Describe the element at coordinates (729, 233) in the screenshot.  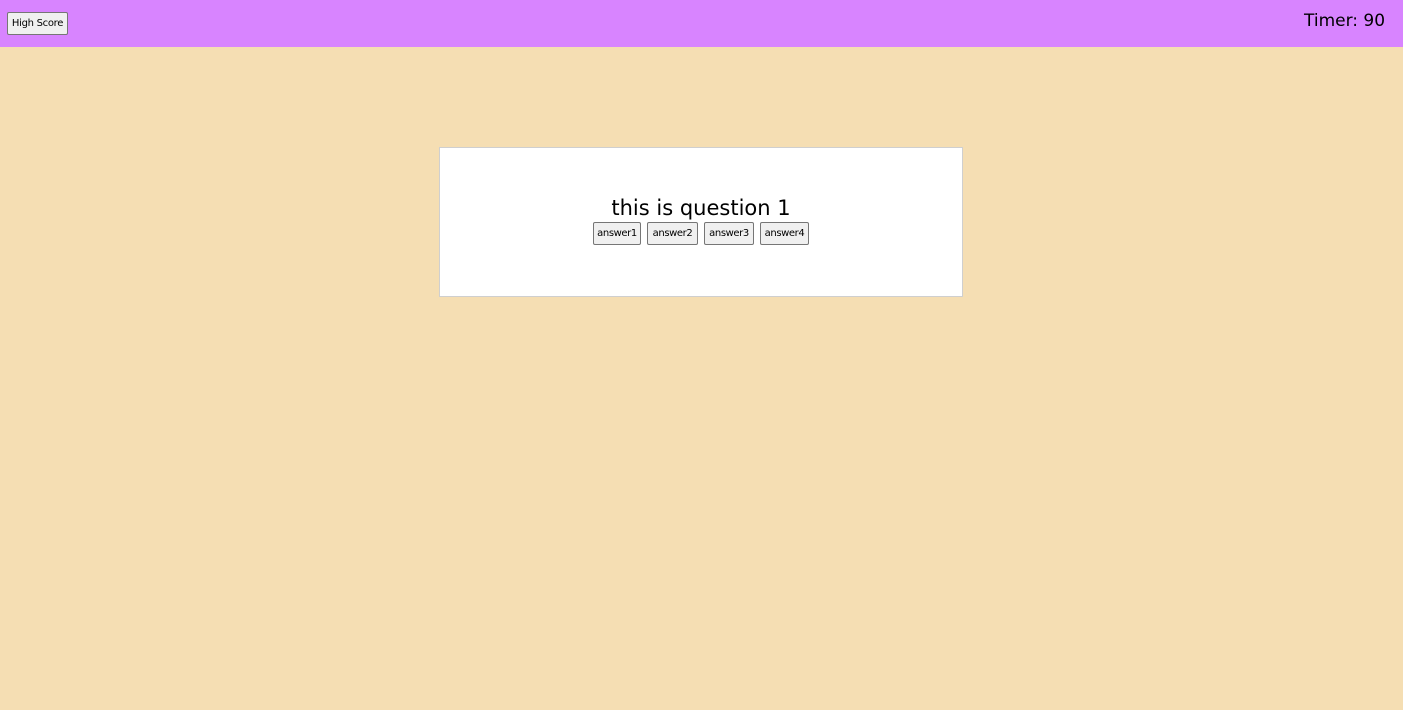
I see `answer-button-3: answer3` at that location.